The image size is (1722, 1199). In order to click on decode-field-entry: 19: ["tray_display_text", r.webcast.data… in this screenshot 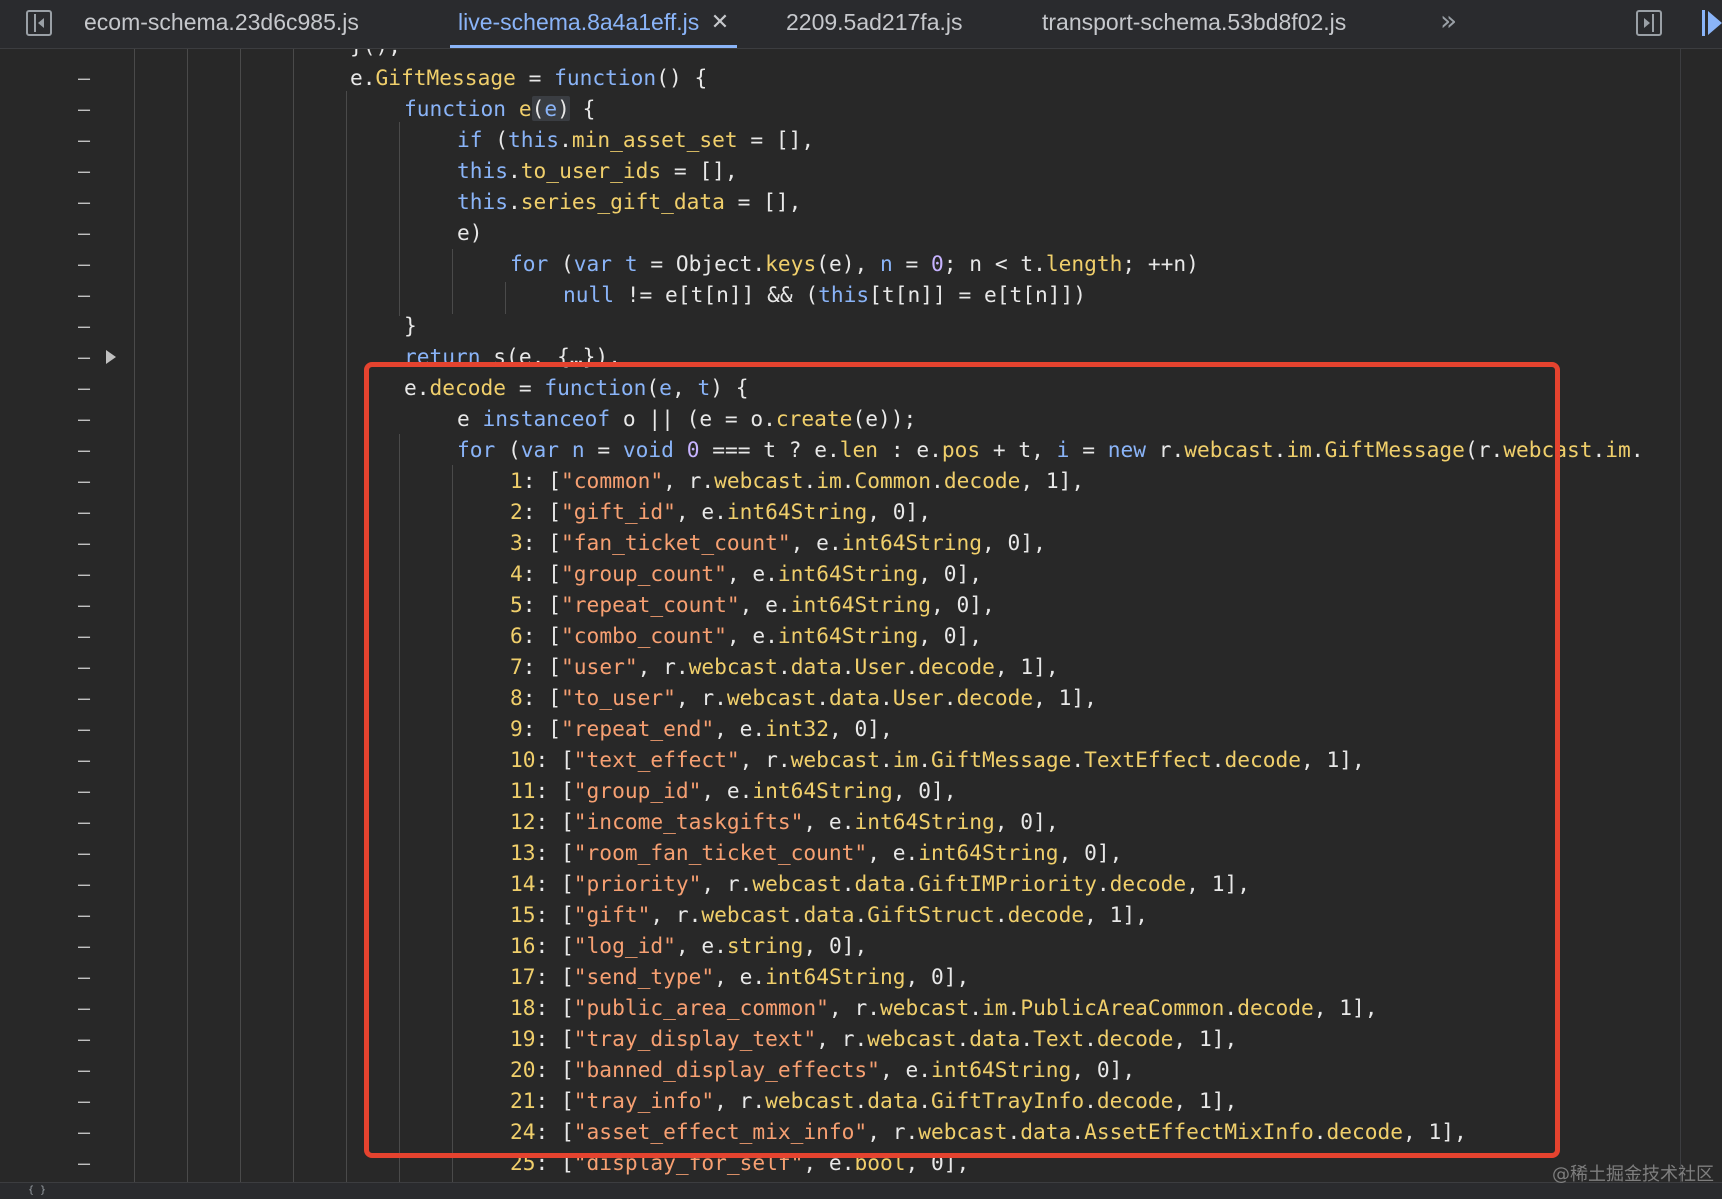, I will do `click(874, 1038)`.